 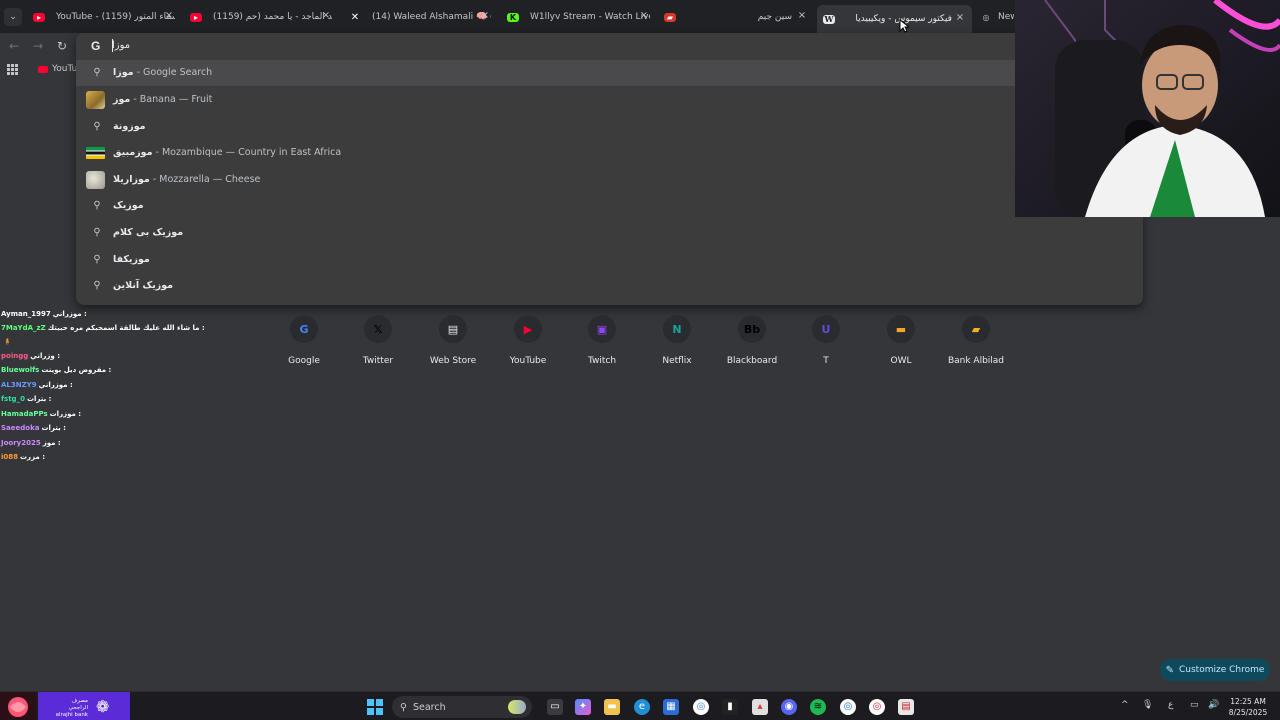 I want to click on chat-message: poingg وزراني :, so click(x=30, y=356).